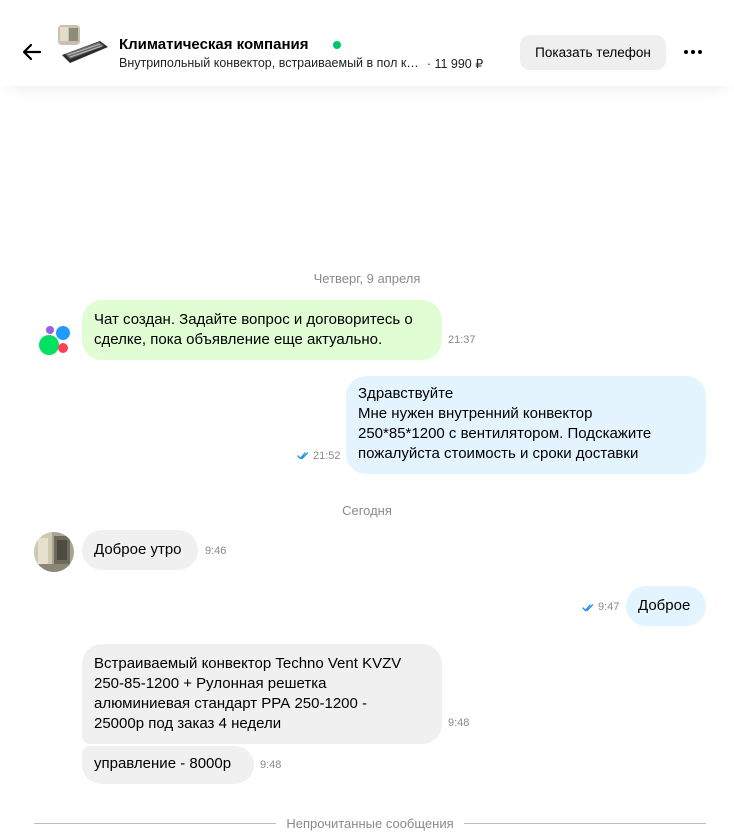 This screenshot has width=734, height=833. I want to click on seller-name: Климатическая компания, so click(214, 44).